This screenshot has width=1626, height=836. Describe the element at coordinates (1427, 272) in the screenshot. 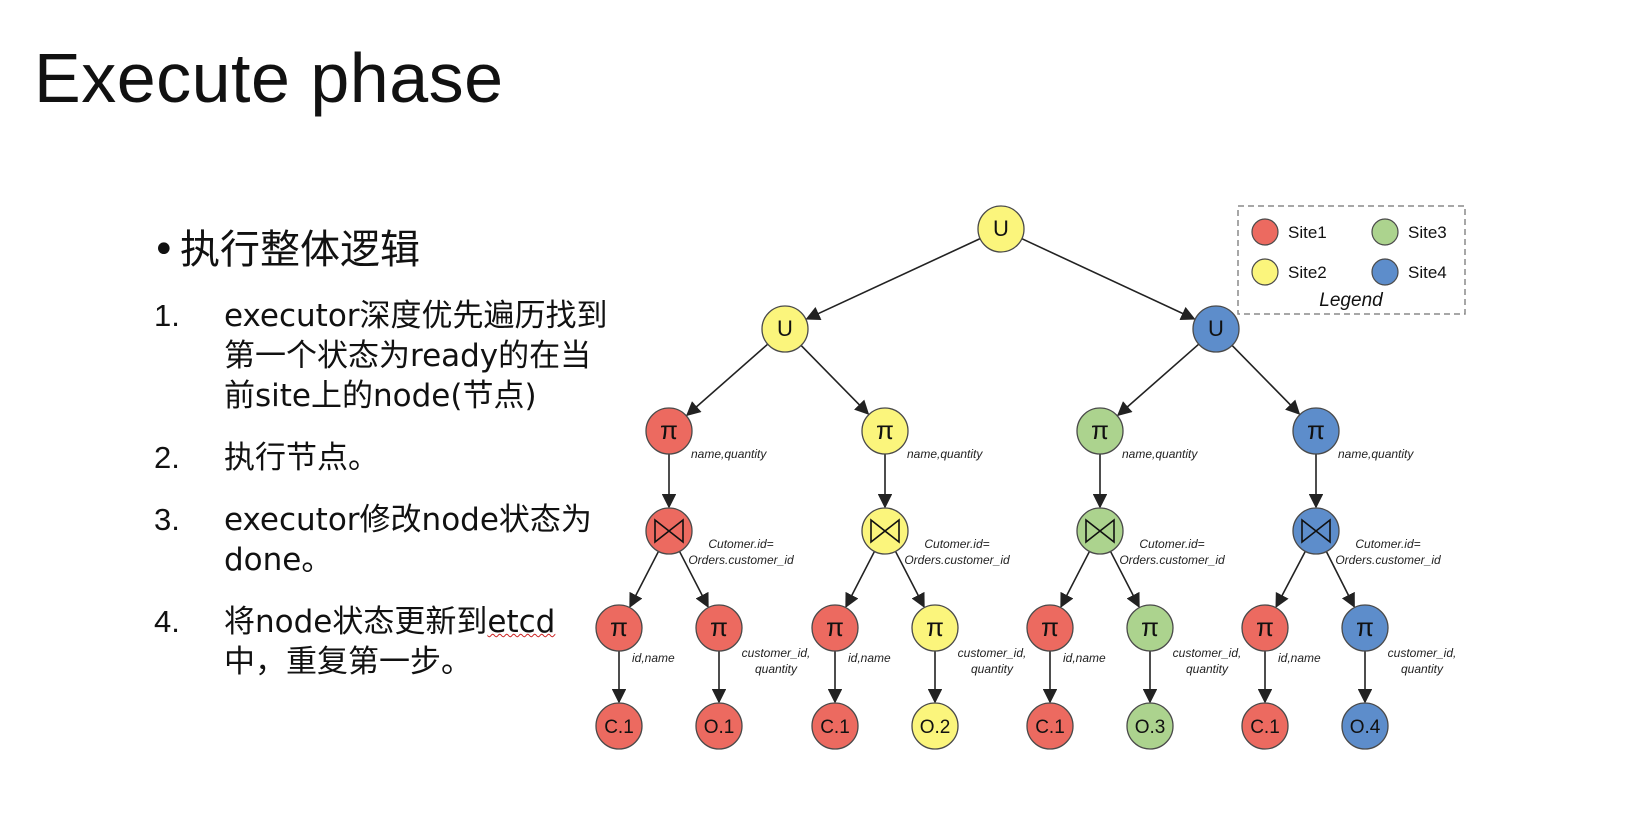

I see `legend-label: Site4` at that location.